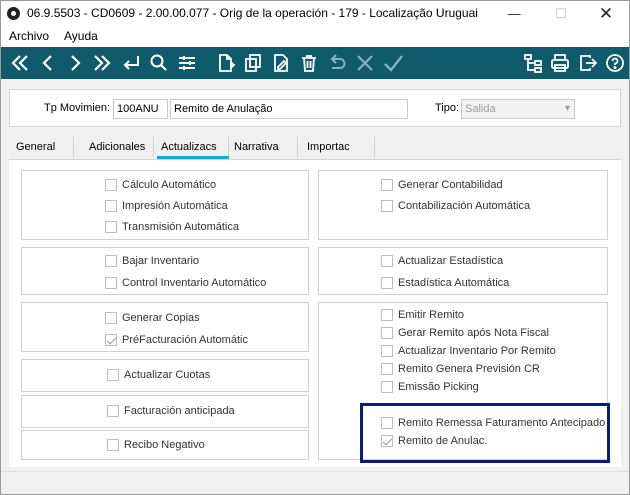  I want to click on tab-adicionales: Adicionales, so click(117, 147).